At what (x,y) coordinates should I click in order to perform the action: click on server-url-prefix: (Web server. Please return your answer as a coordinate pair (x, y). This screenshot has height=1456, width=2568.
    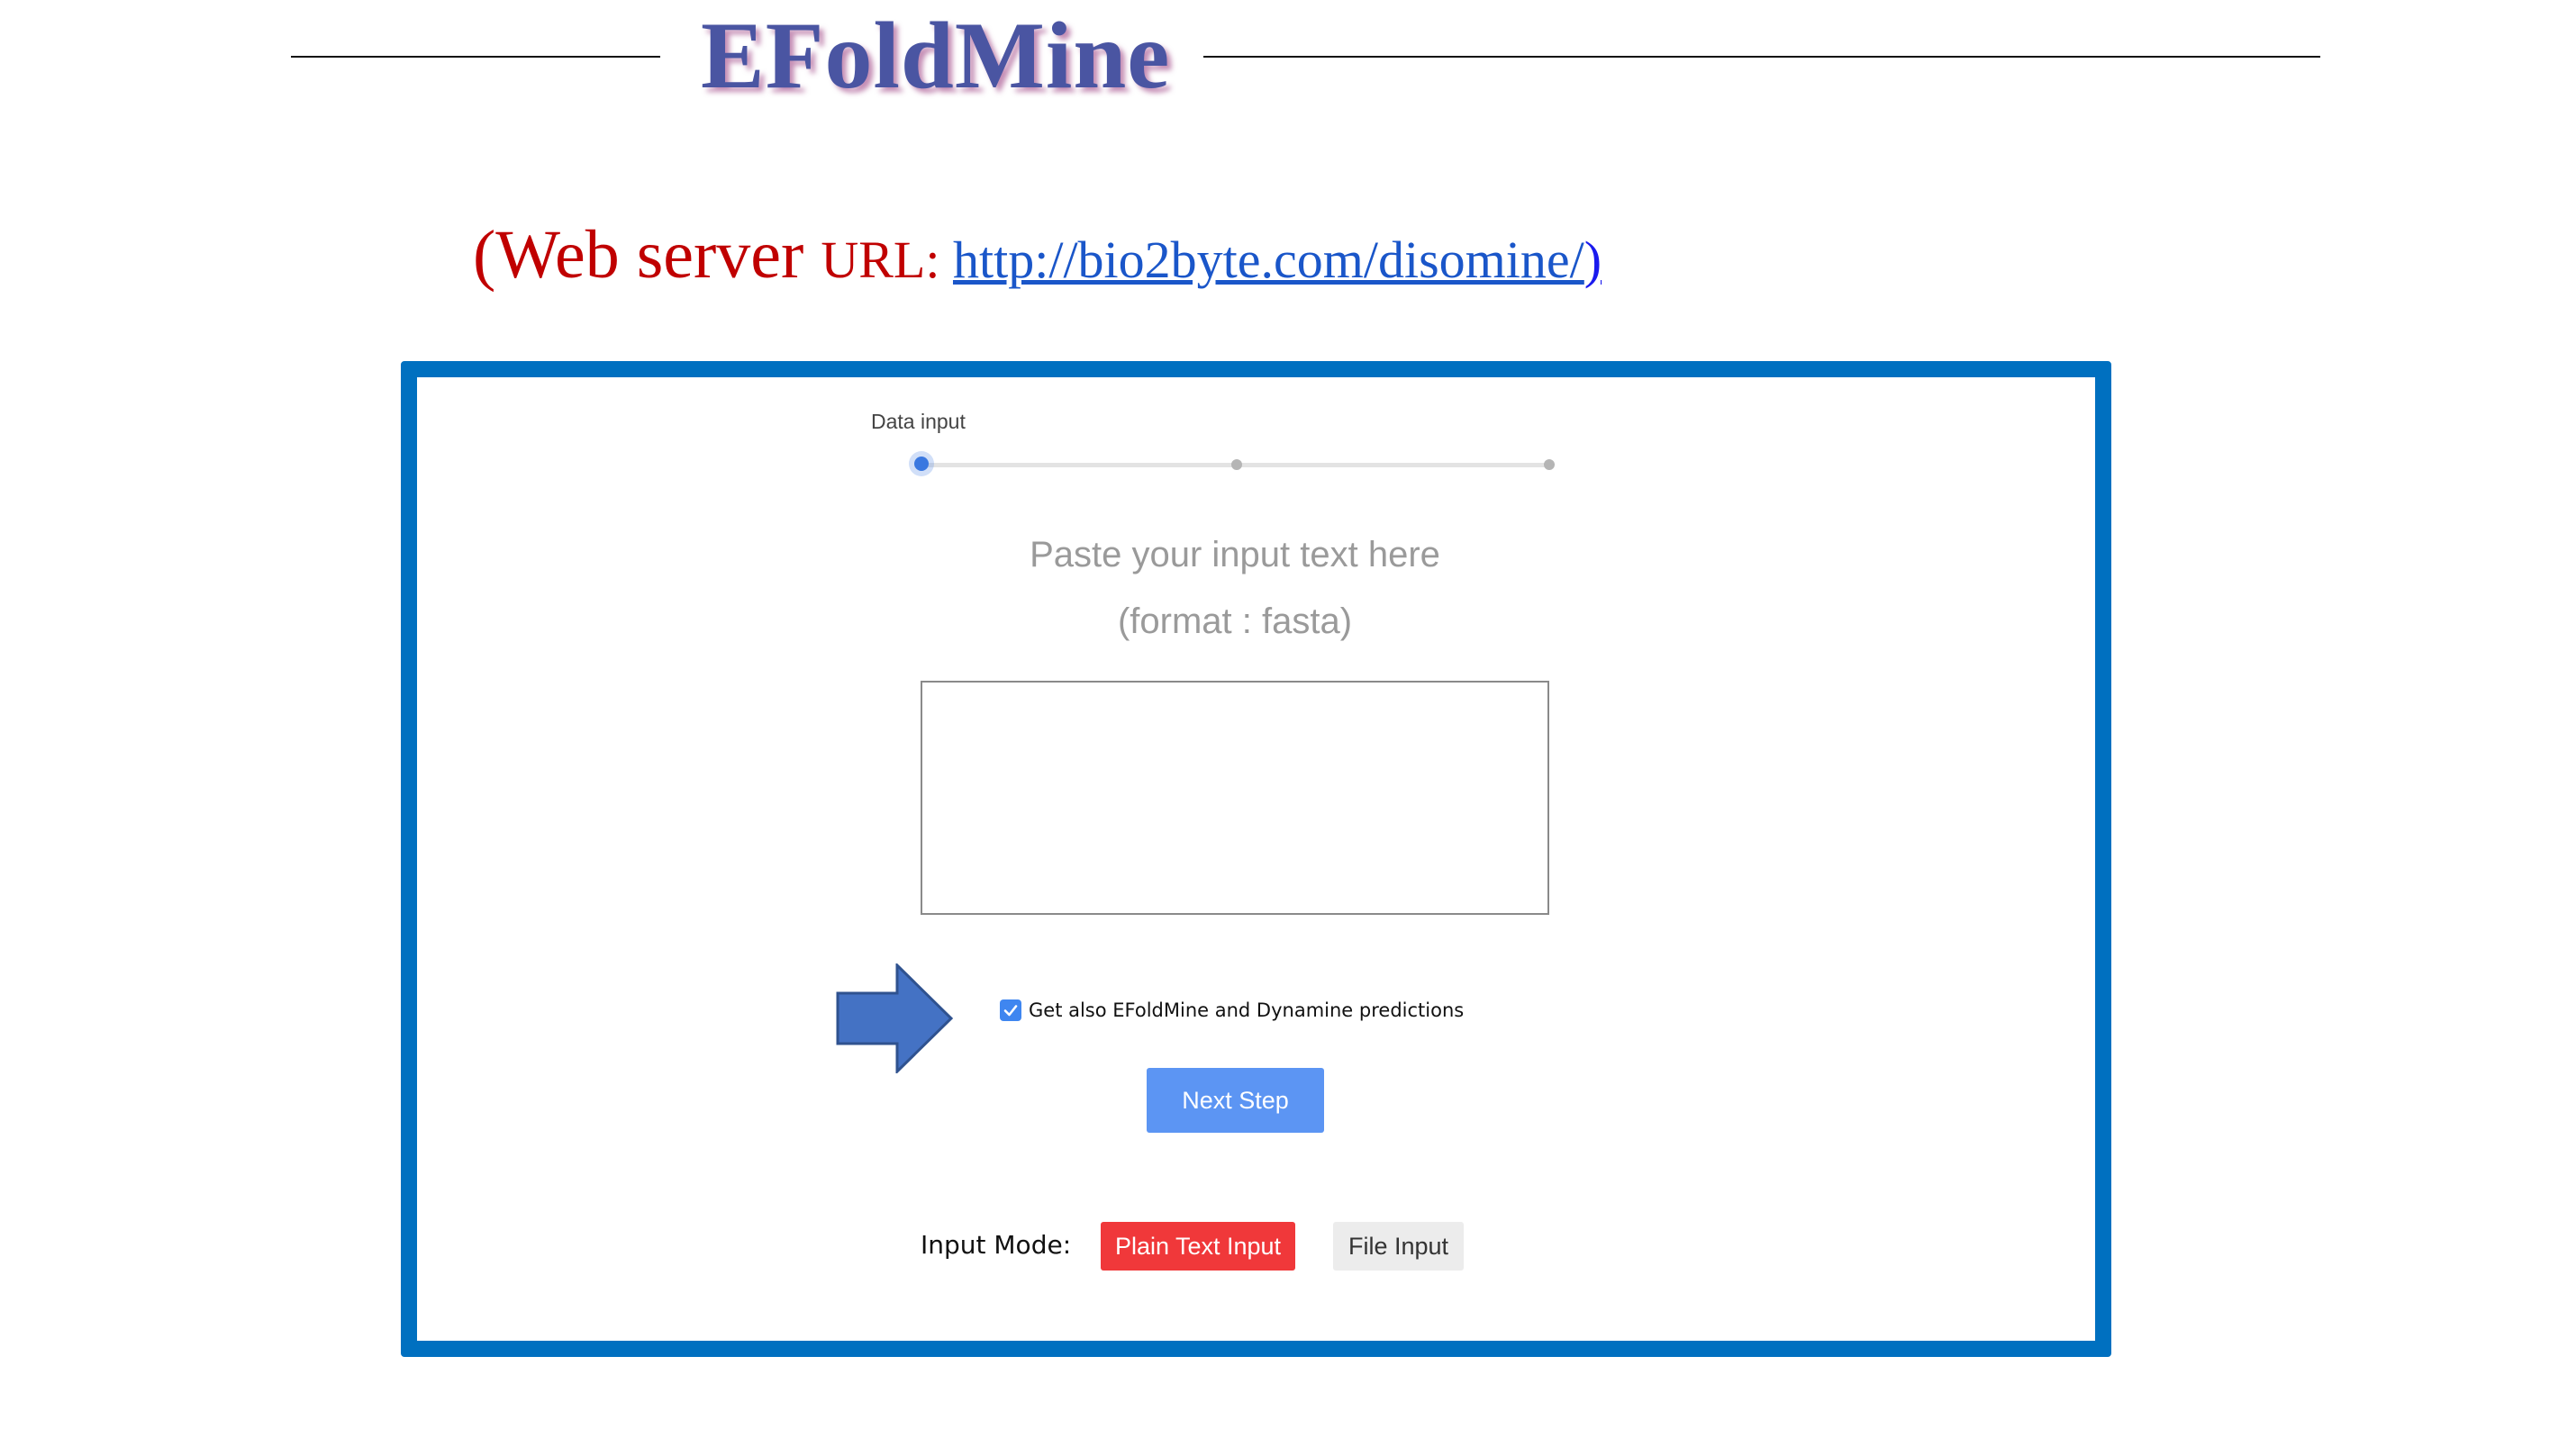
    Looking at the image, I should click on (647, 255).